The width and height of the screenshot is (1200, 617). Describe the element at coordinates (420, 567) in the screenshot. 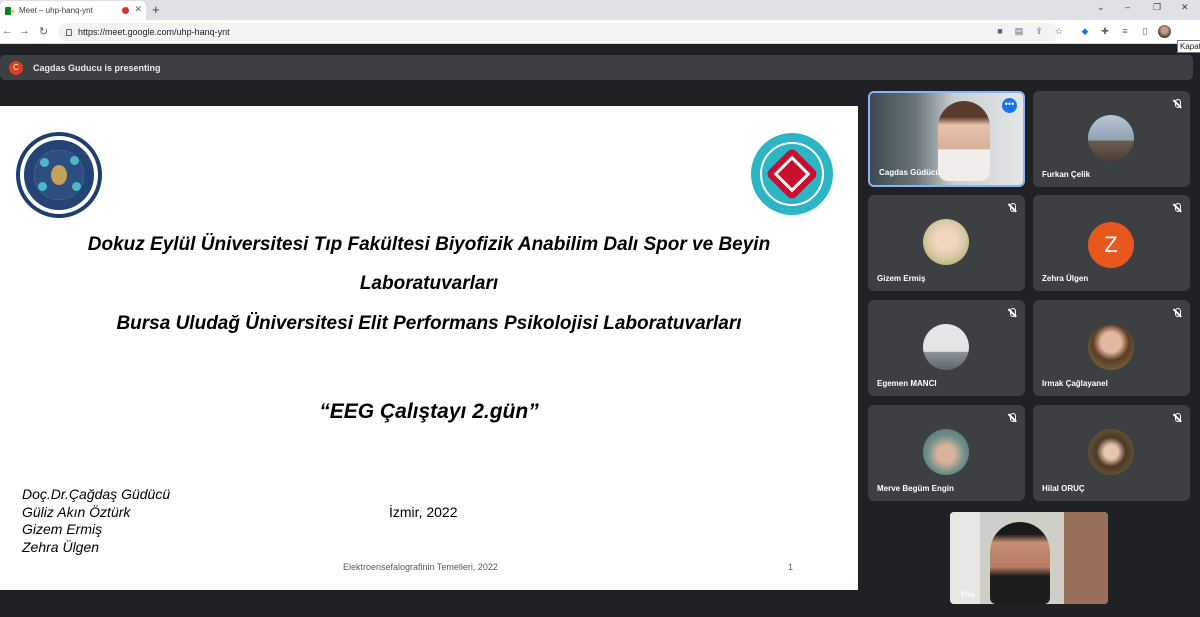

I see `slide-footer: Elektroensefalografinin Temelleri, 2022` at that location.